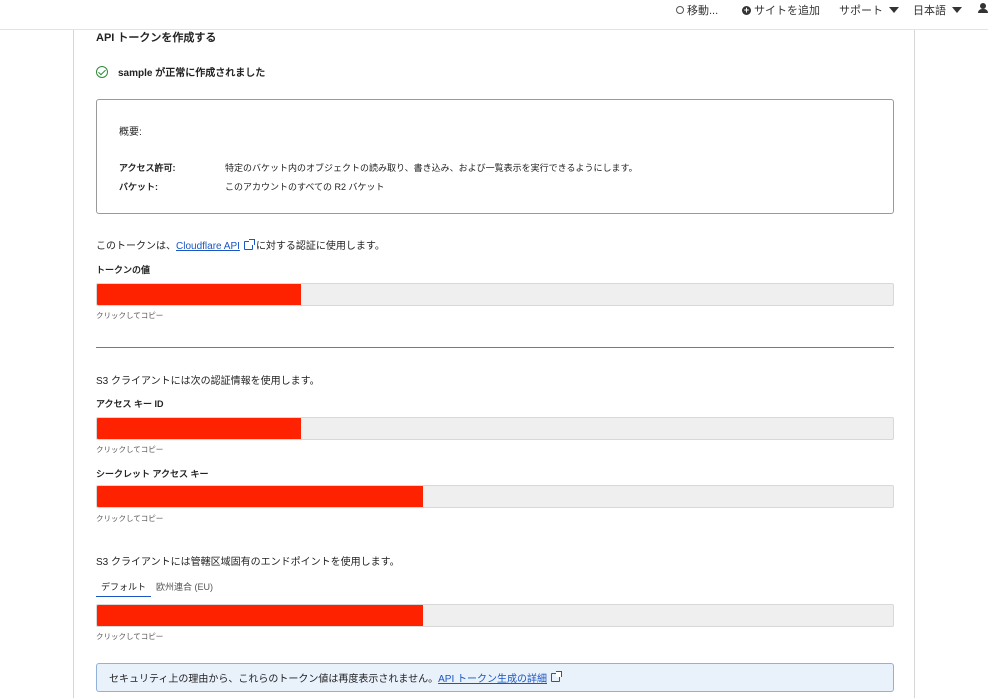 The height and width of the screenshot is (698, 988). Describe the element at coordinates (152, 474) in the screenshot. I see `secret-key-label: シークレット アクセス キー` at that location.